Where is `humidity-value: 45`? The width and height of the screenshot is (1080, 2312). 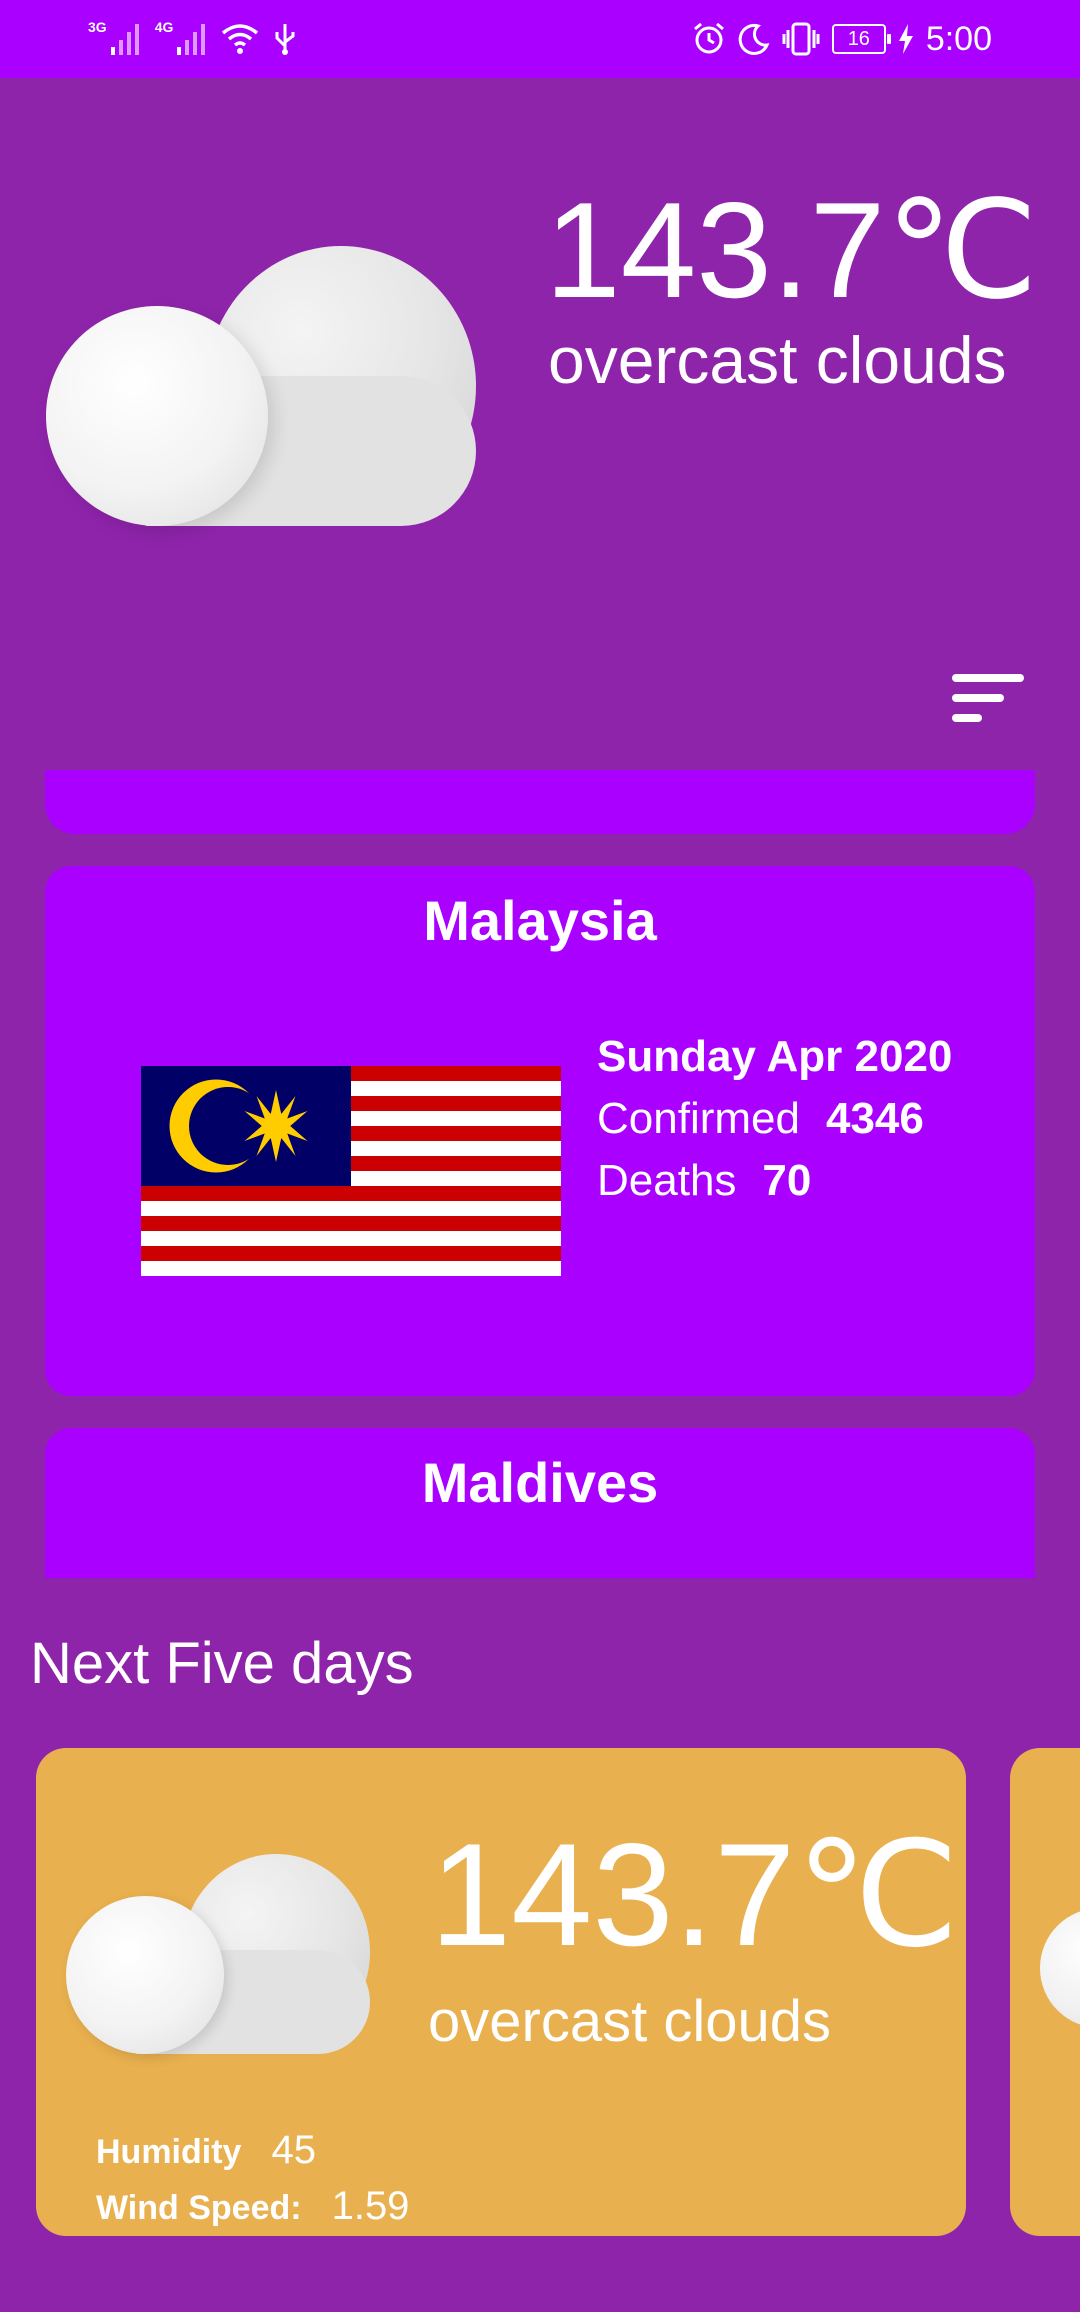
humidity-value: 45 is located at coordinates (293, 2150).